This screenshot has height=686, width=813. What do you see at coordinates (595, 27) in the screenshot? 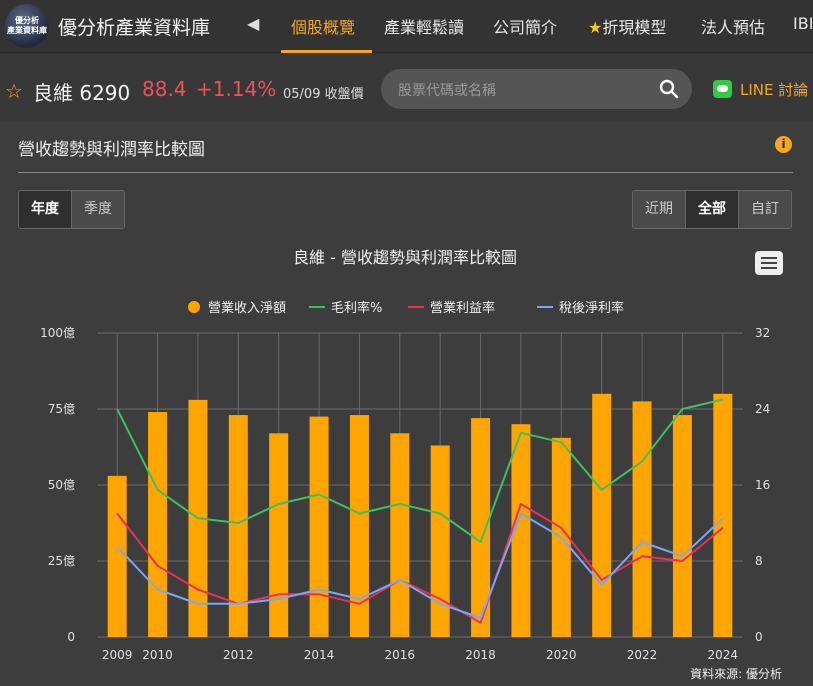
I see `star-icon: ★` at bounding box center [595, 27].